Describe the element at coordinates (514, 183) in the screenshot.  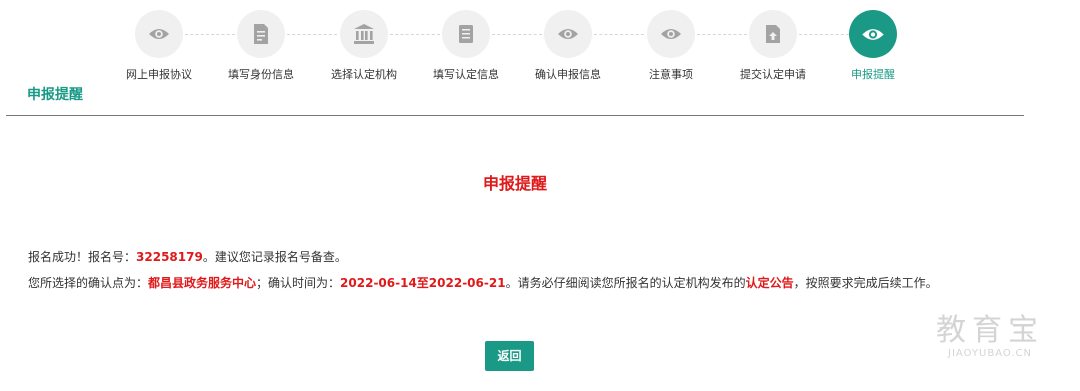
I see `notice-title: 申报提醒` at that location.